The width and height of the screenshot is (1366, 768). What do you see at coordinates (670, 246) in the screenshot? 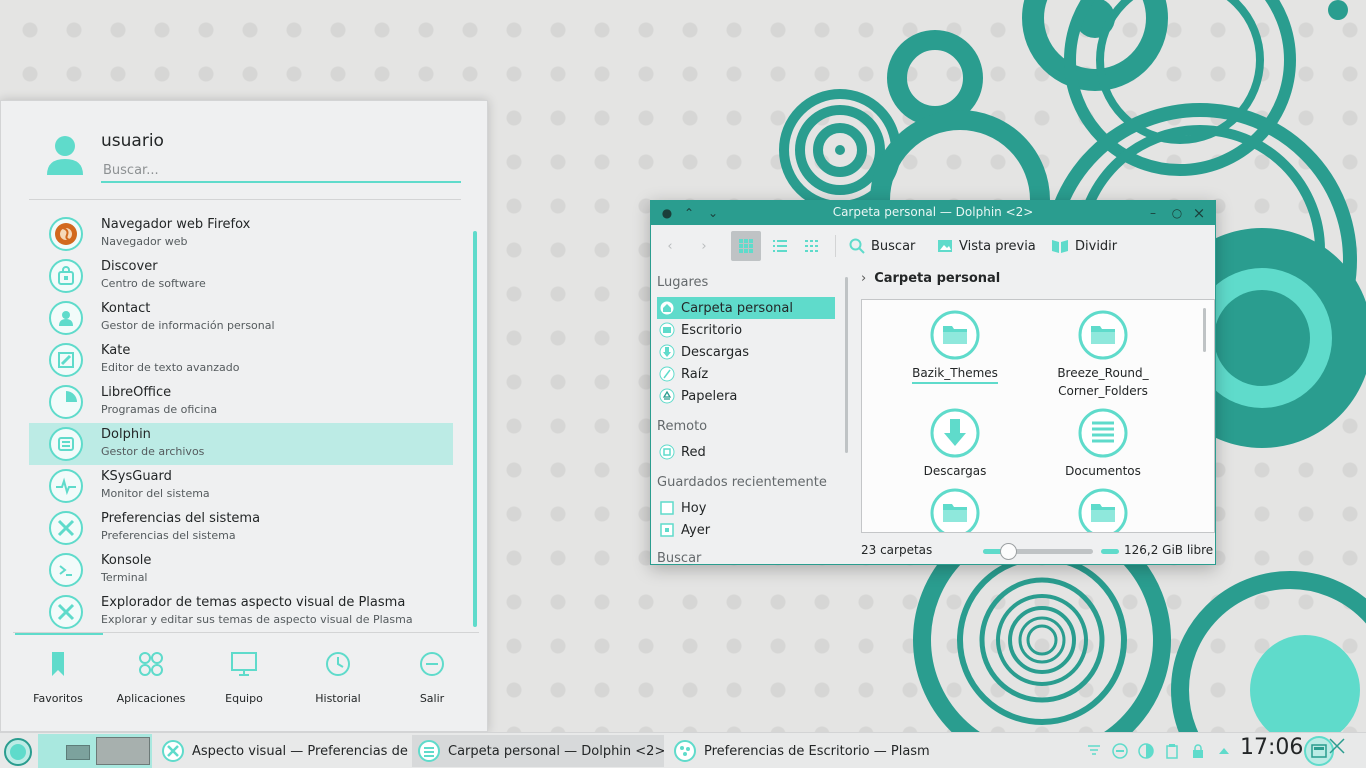
I see `back-button: ‹` at bounding box center [670, 246].